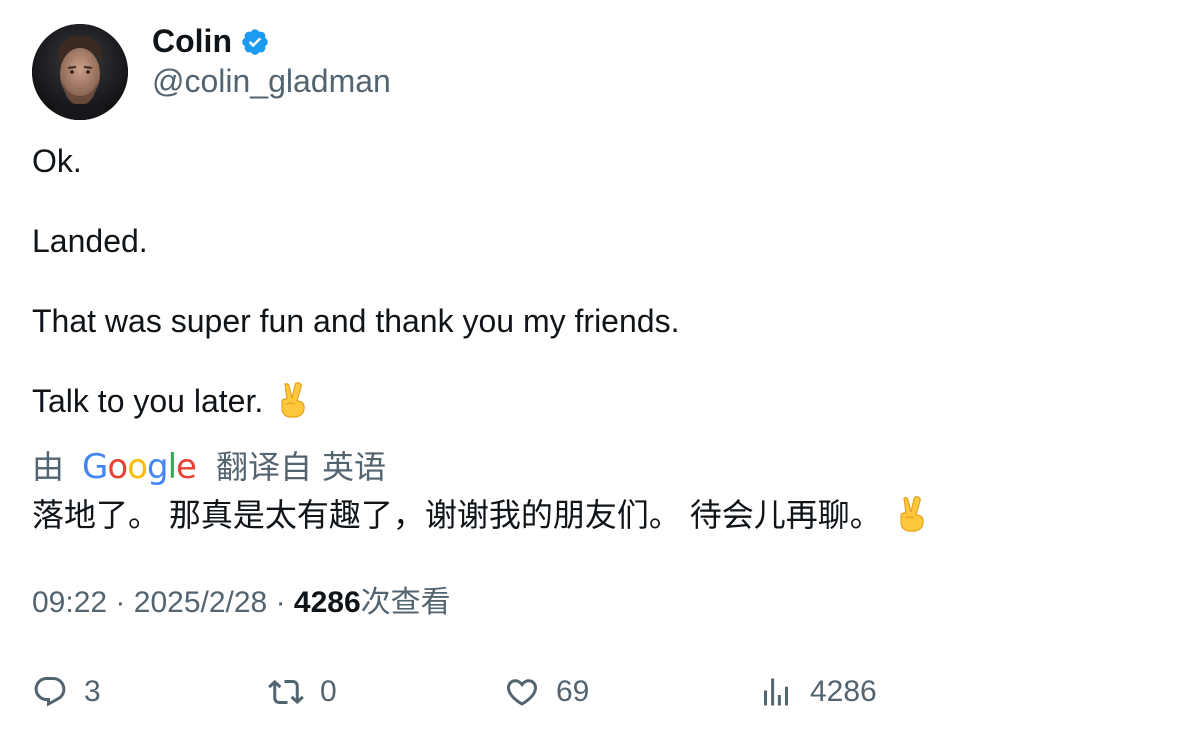 The height and width of the screenshot is (738, 1196). Describe the element at coordinates (50, 692) in the screenshot. I see `reply-icon` at that location.